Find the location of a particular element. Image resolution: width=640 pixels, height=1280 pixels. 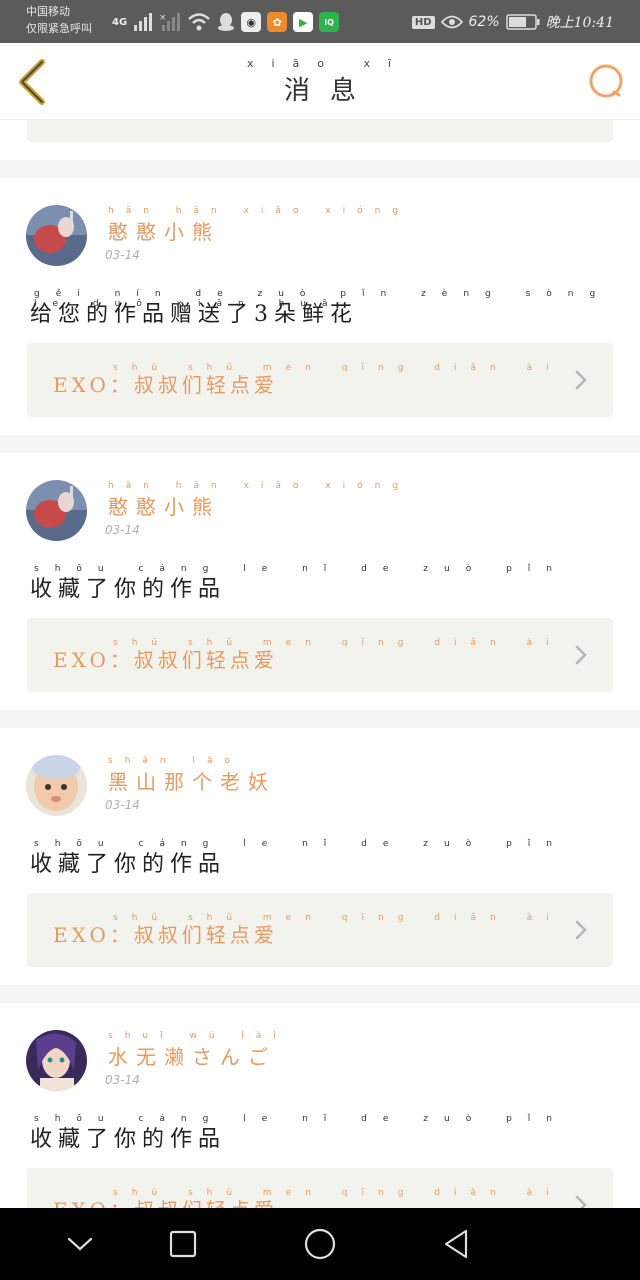

clock: 晚上10:41 is located at coordinates (579, 23).